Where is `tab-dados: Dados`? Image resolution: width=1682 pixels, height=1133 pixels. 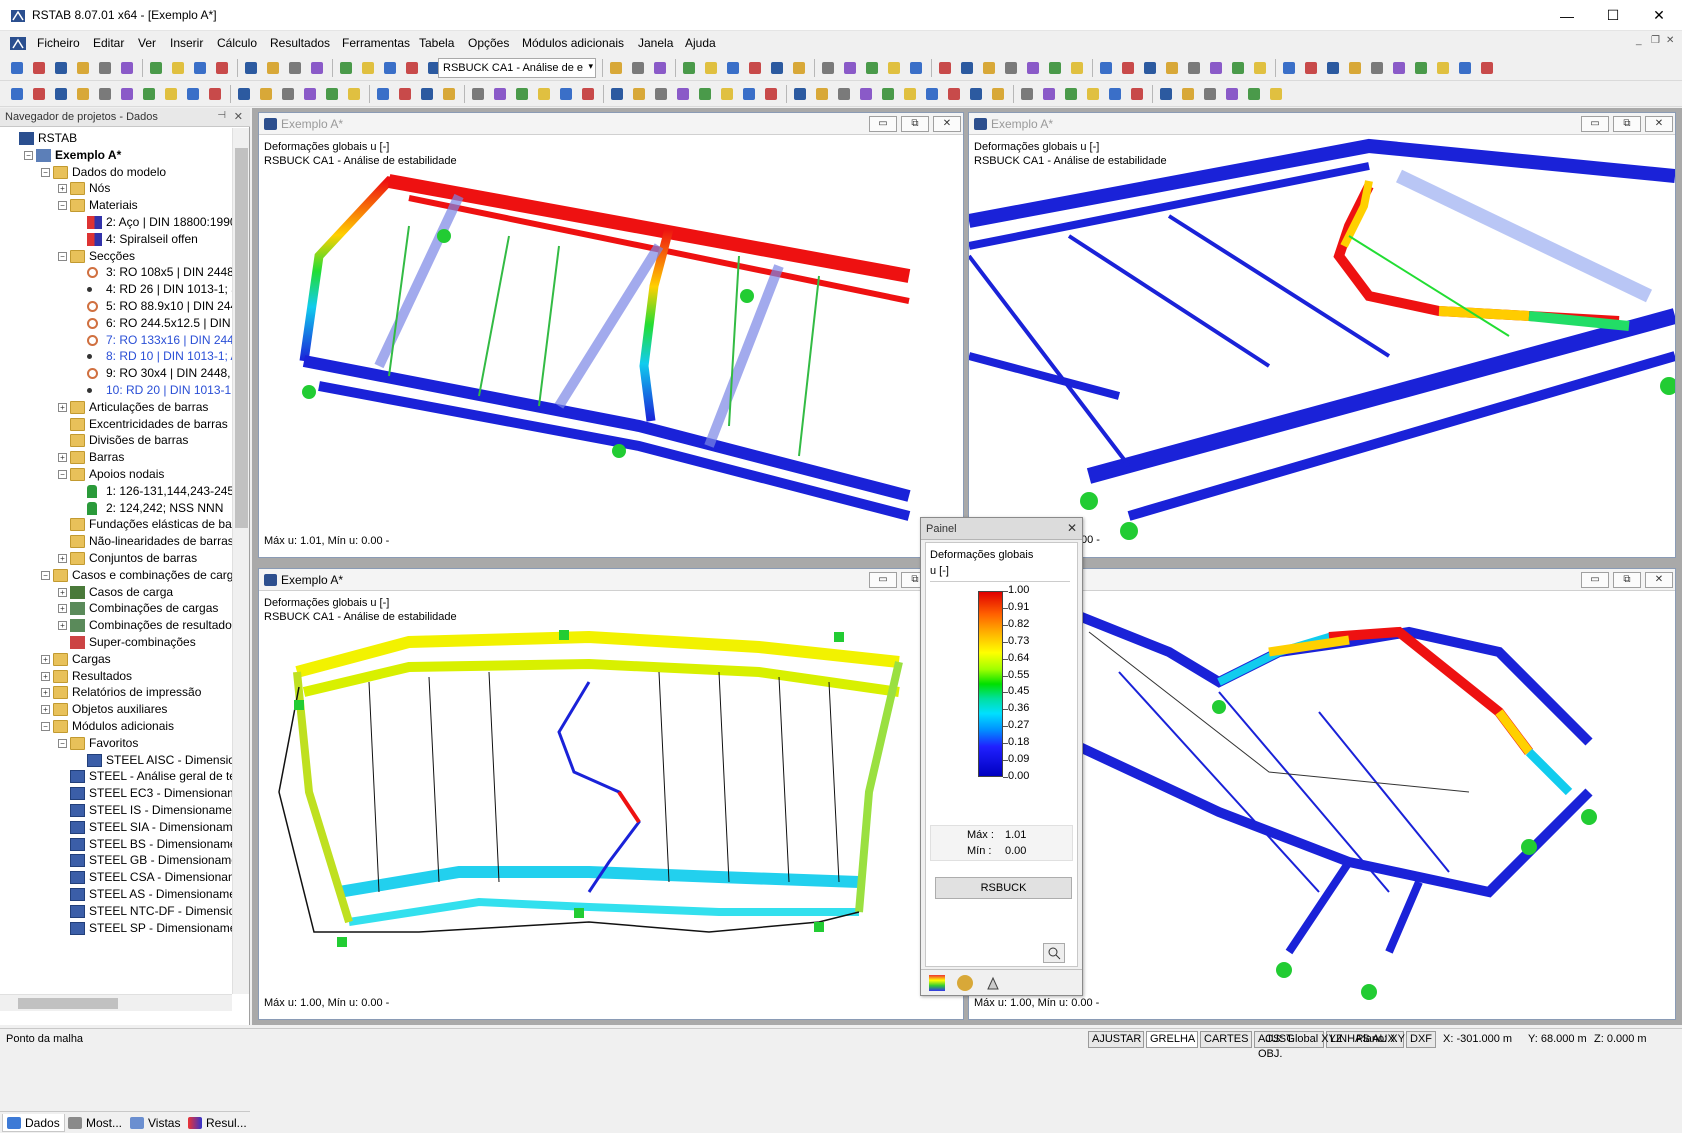
tab-dados: Dados is located at coordinates (33, 1123).